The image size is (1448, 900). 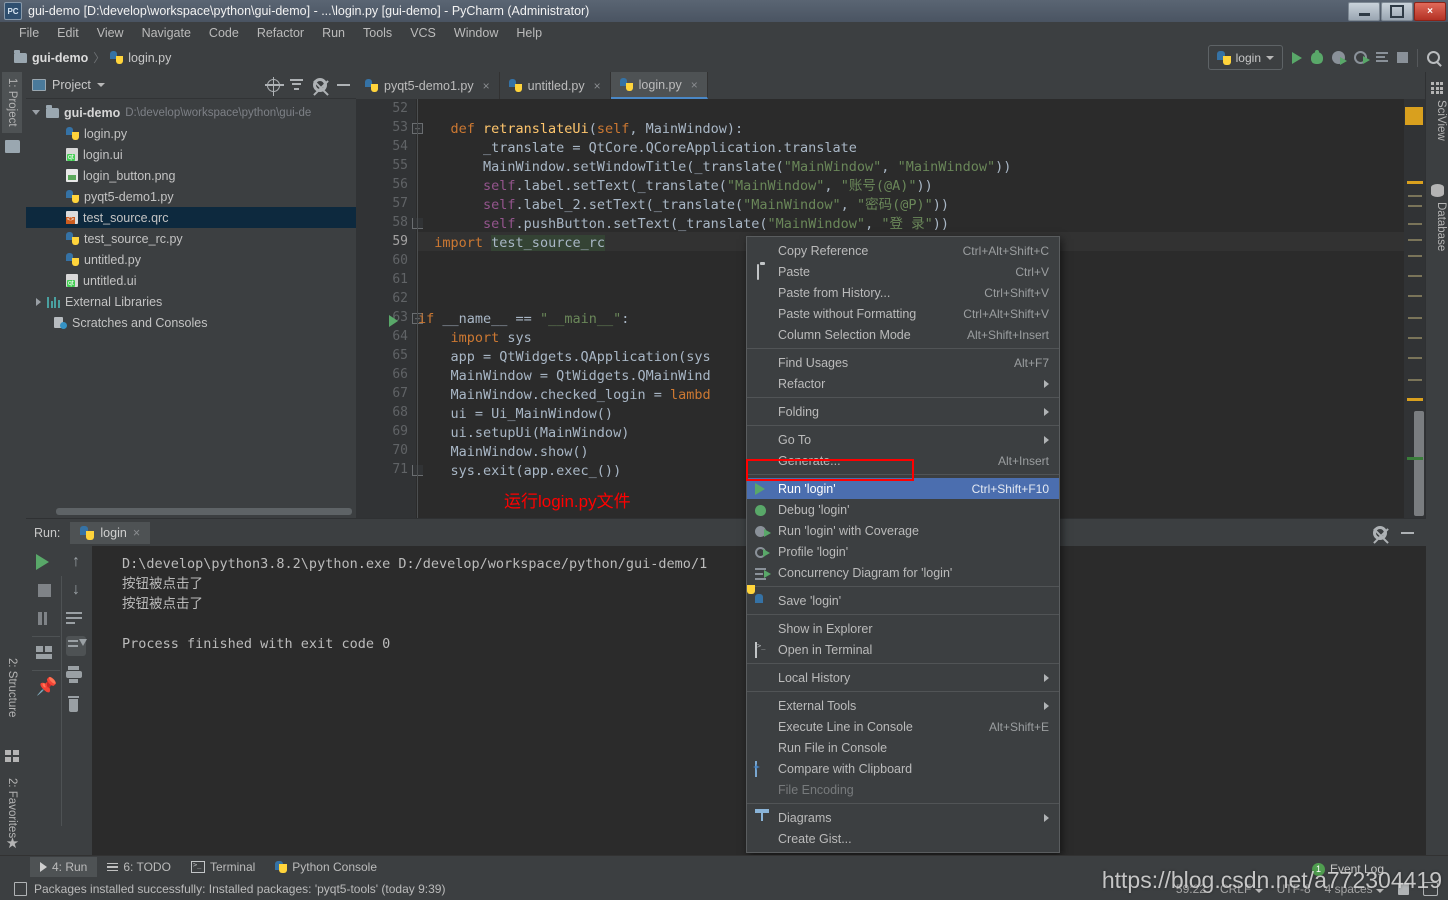 I want to click on menu-edit: Edit, so click(x=68, y=33).